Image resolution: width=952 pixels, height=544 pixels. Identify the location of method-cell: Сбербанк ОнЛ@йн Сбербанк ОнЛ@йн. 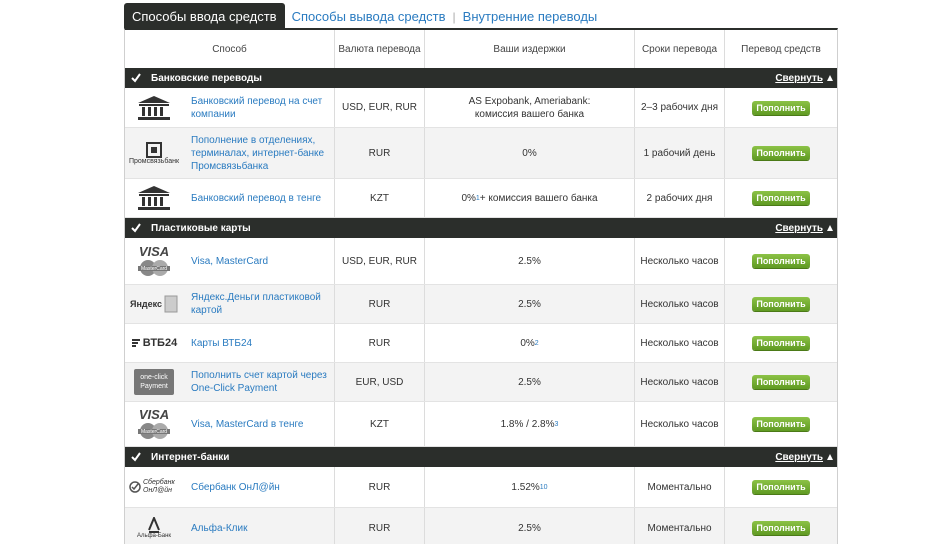
(230, 487).